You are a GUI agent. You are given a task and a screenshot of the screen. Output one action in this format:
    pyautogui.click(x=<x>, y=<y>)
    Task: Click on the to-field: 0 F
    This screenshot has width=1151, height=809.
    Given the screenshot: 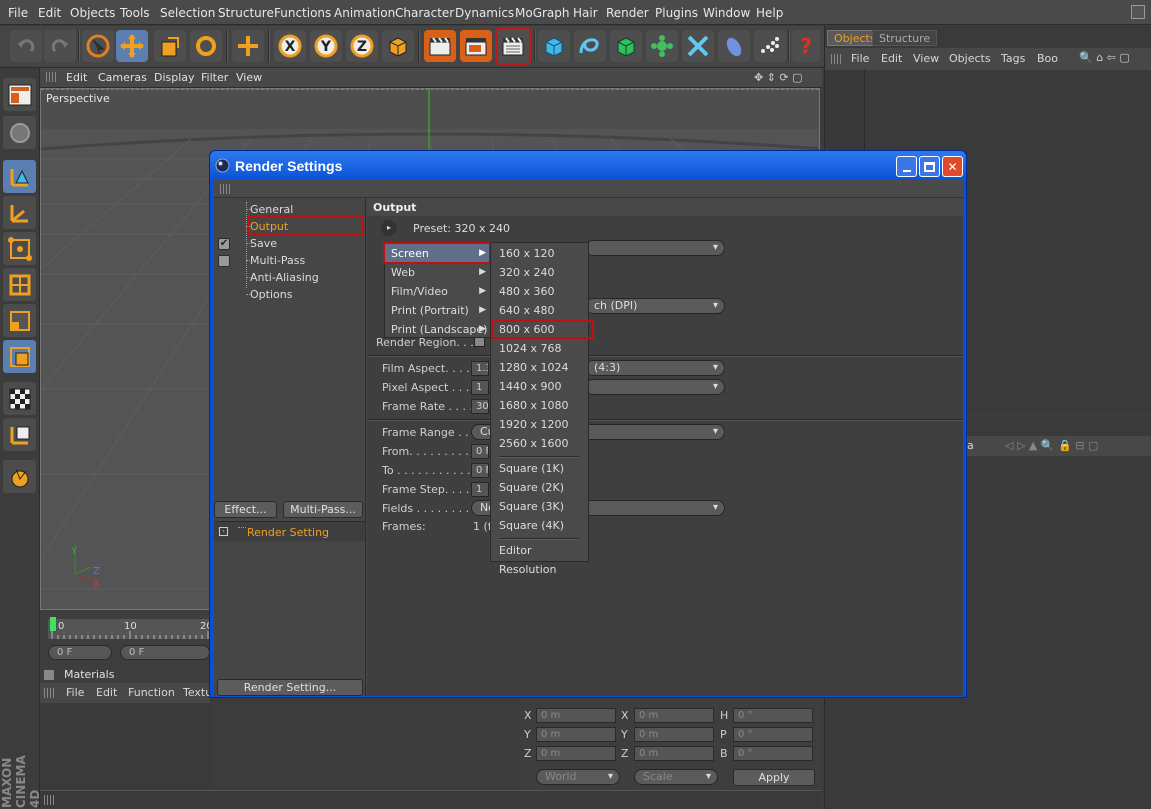 What is the action you would take?
    pyautogui.click(x=480, y=470)
    